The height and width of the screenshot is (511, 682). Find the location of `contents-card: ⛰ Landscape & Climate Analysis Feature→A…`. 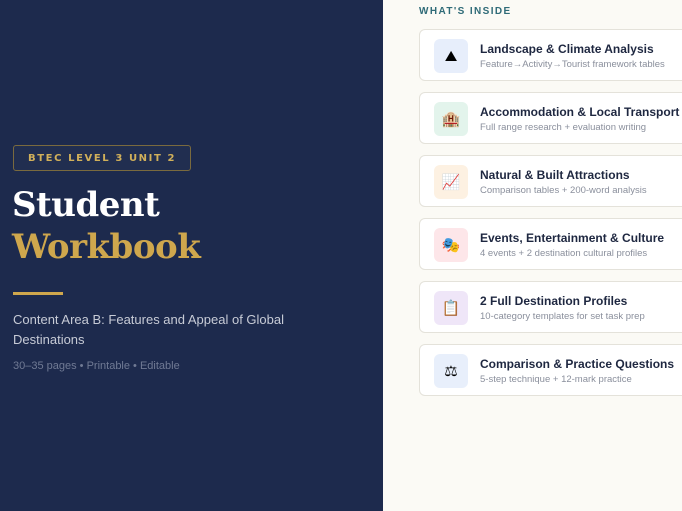

contents-card: ⛰ Landscape & Climate Analysis Feature→A… is located at coordinates (550, 55).